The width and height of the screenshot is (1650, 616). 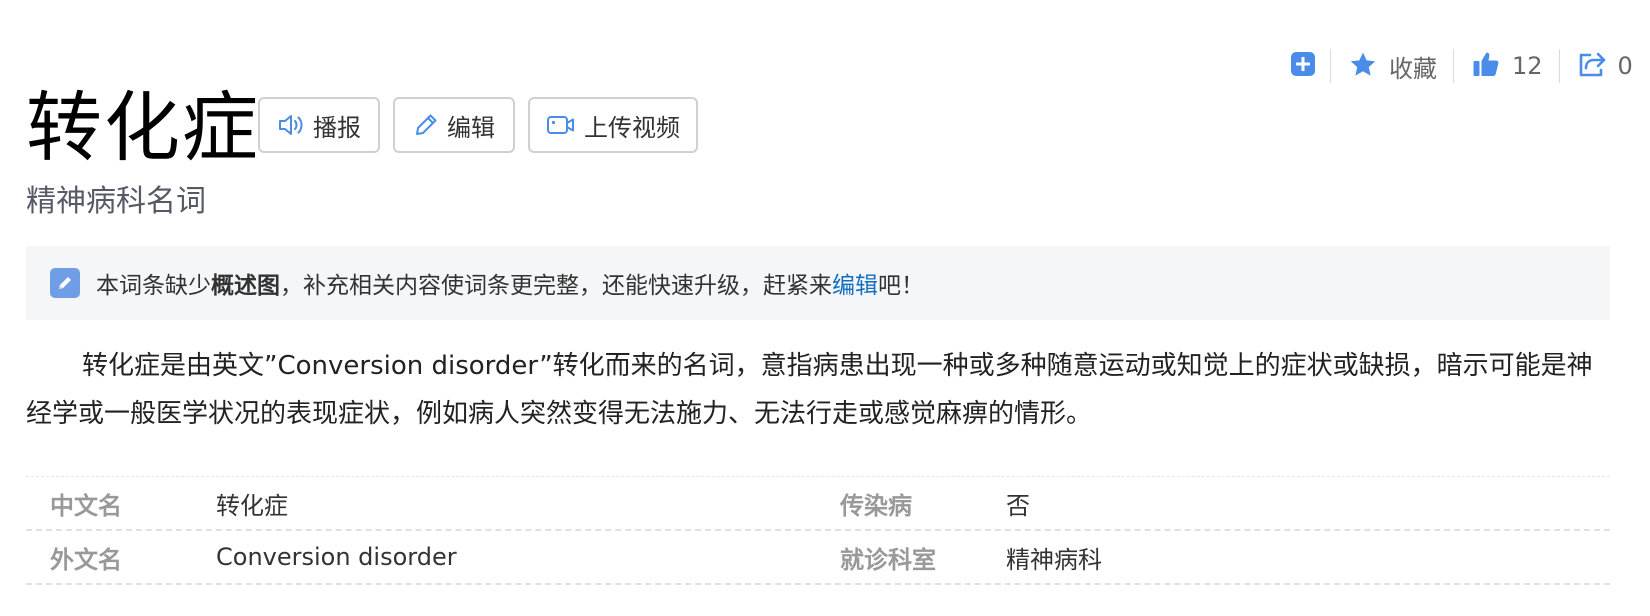 What do you see at coordinates (855, 283) in the screenshot?
I see `notice-edit-link: 编辑` at bounding box center [855, 283].